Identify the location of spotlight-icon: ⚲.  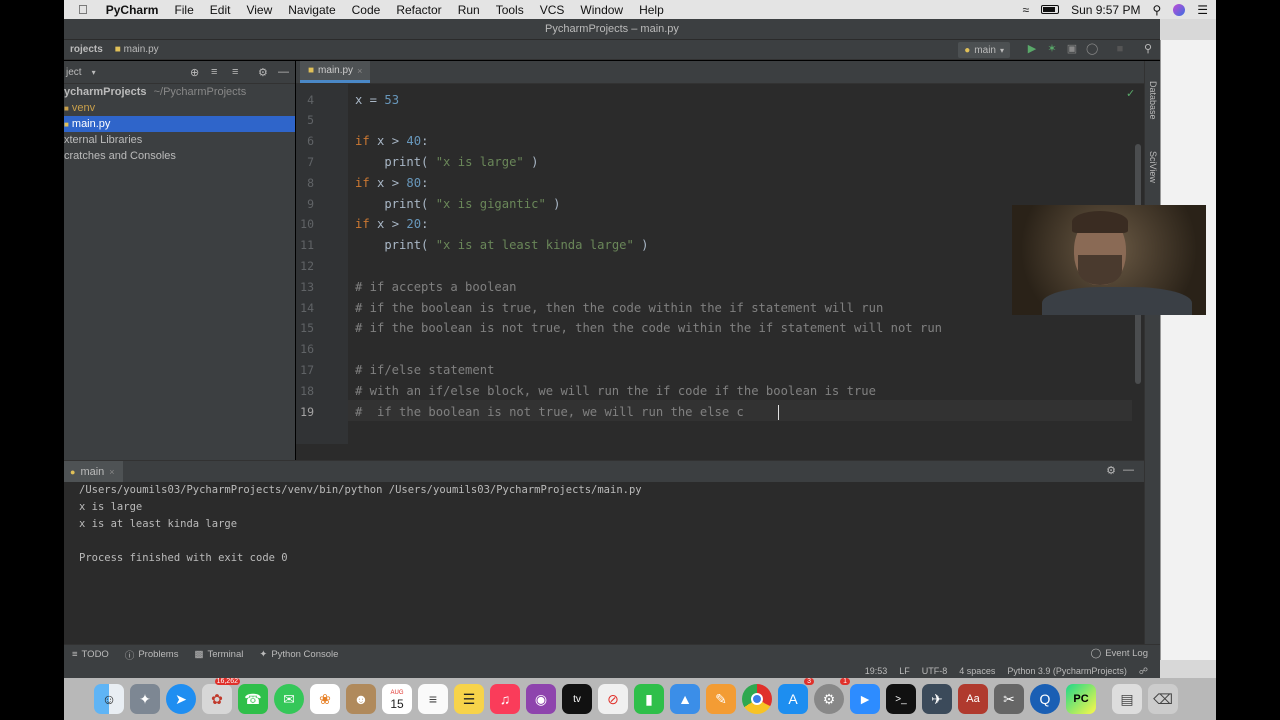
(1156, 10).